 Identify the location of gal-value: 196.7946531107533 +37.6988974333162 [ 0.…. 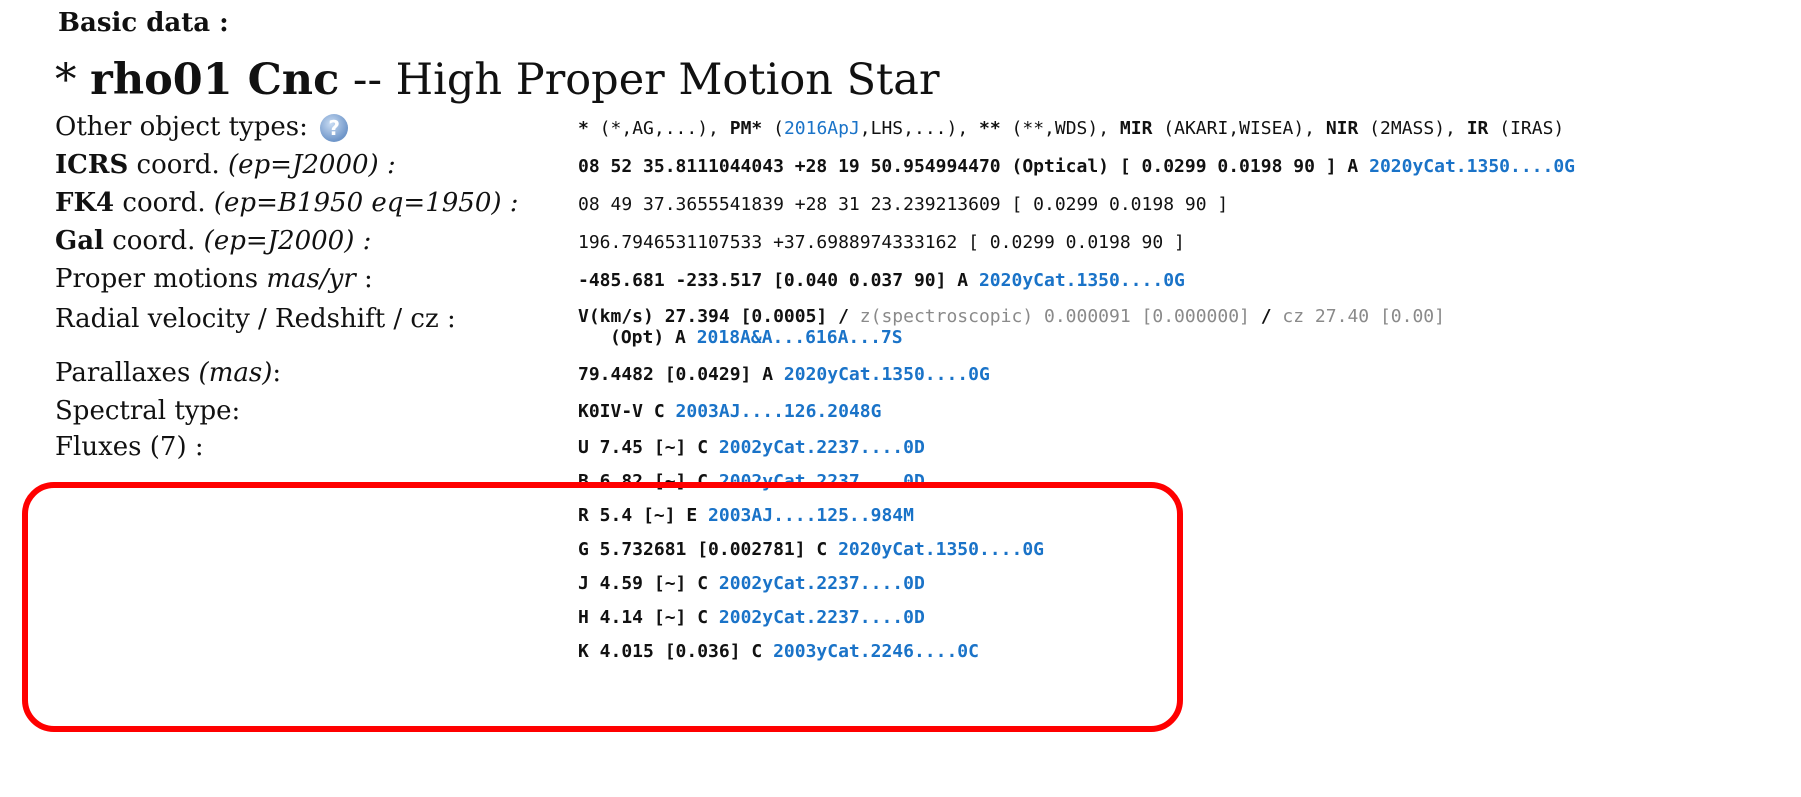
(881, 242).